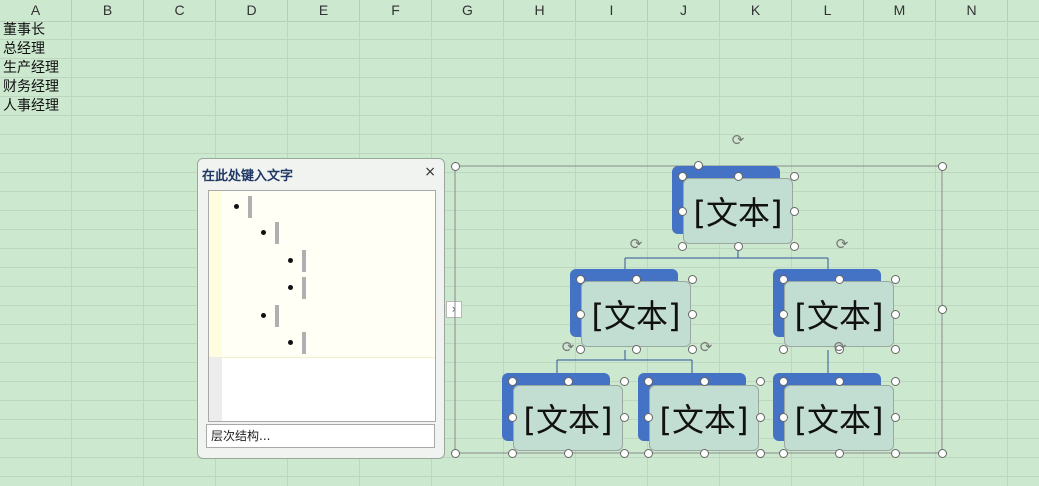 This screenshot has height=486, width=1039. Describe the element at coordinates (31, 106) in the screenshot. I see `cell-a5: 人事经理` at that location.